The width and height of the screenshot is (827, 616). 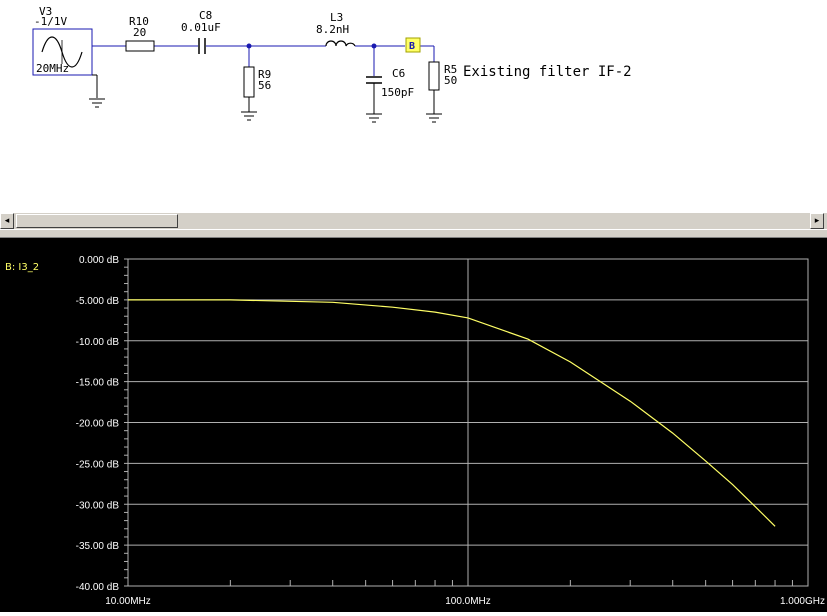 I want to click on r10-value: 20, so click(x=139, y=32).